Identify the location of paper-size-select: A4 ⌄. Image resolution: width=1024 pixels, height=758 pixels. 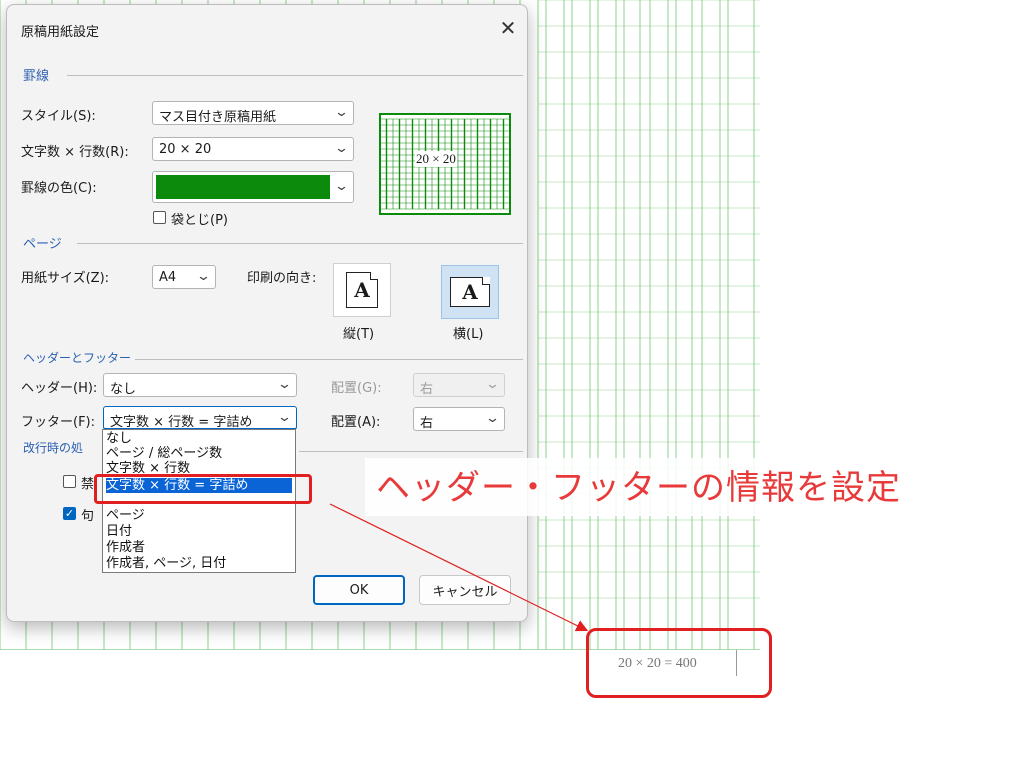
(184, 277).